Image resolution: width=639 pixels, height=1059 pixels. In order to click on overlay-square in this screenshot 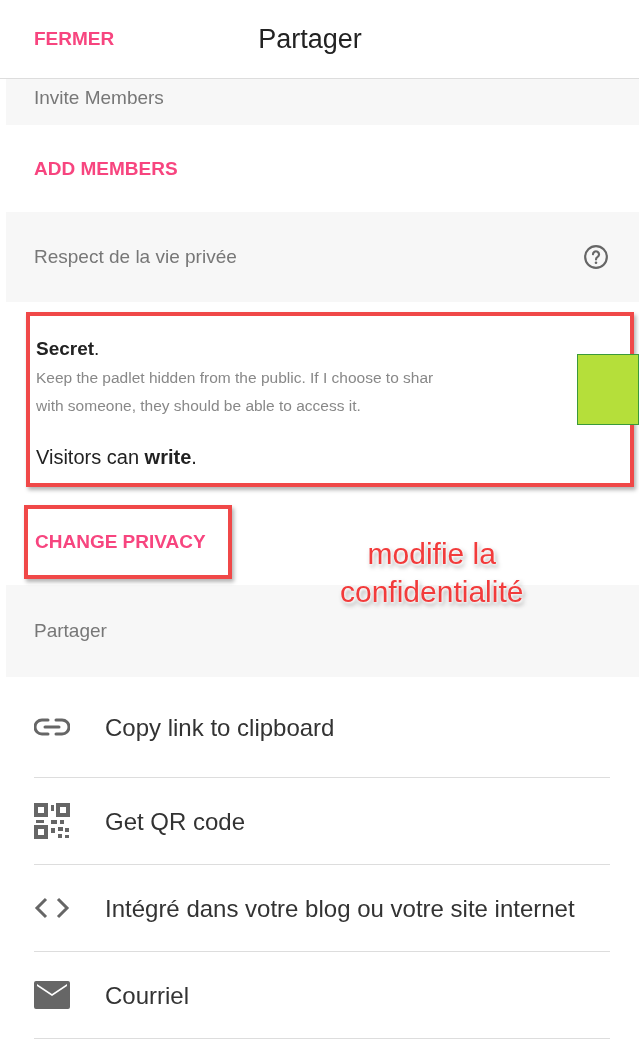, I will do `click(608, 389)`.